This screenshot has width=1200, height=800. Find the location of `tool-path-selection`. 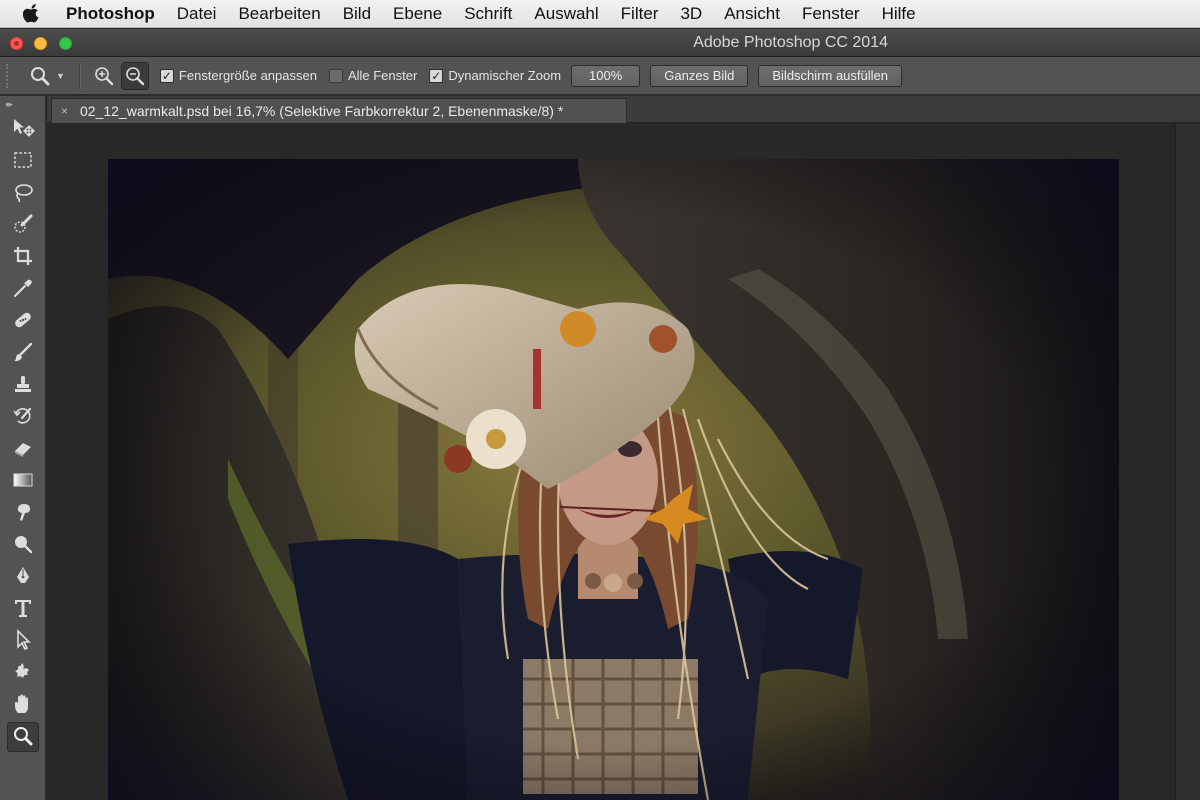

tool-path-selection is located at coordinates (23, 640).